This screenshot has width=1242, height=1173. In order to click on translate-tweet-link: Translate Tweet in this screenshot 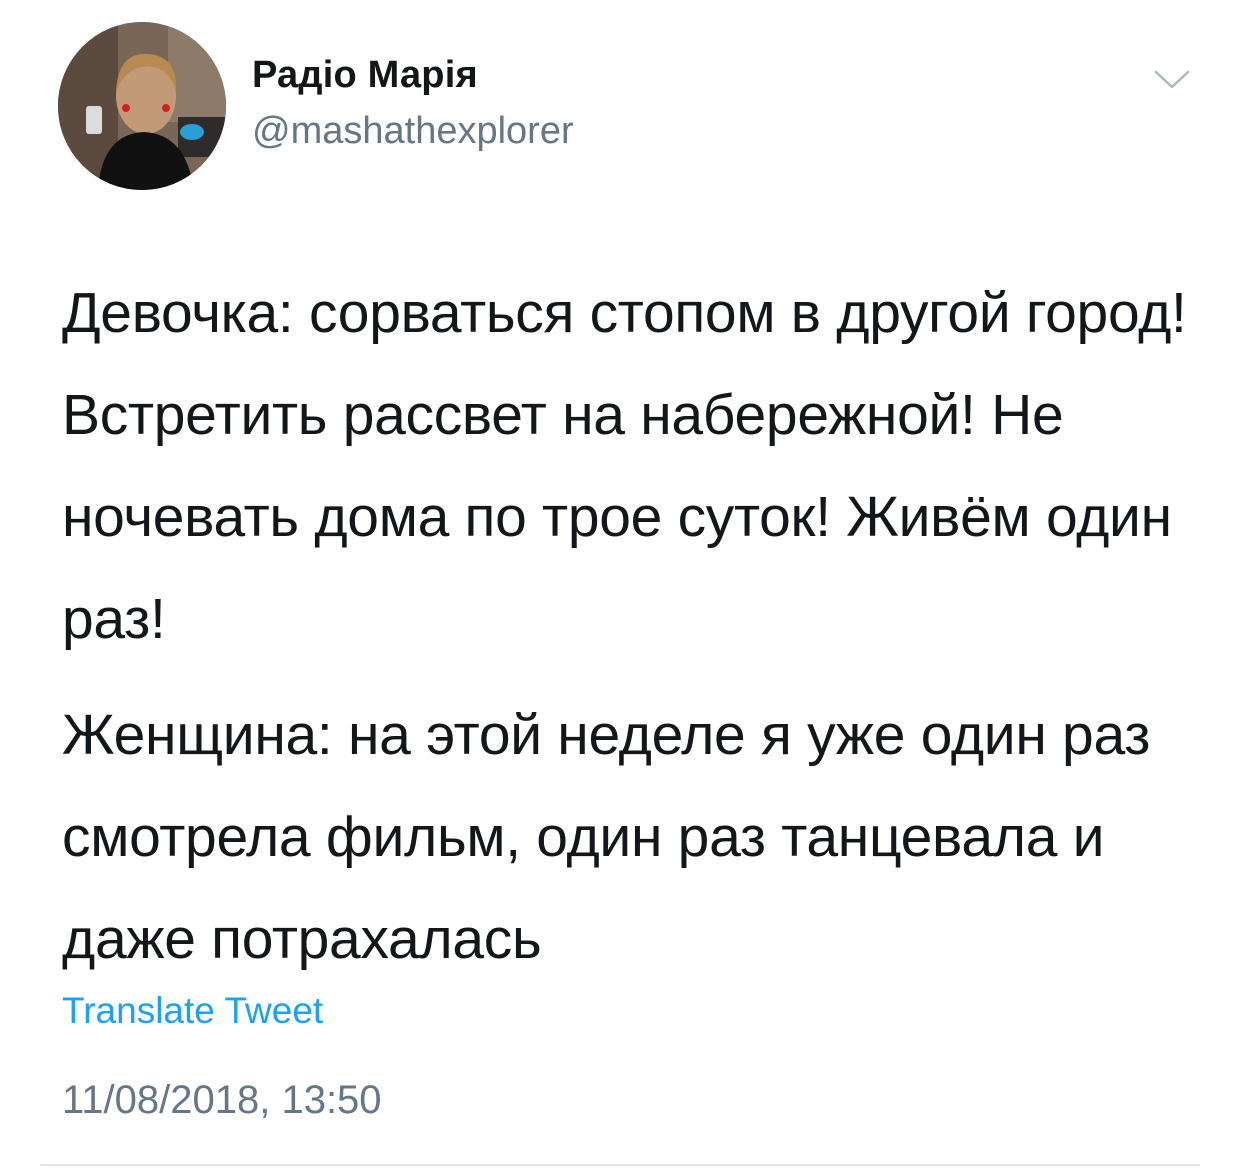, I will do `click(192, 1011)`.